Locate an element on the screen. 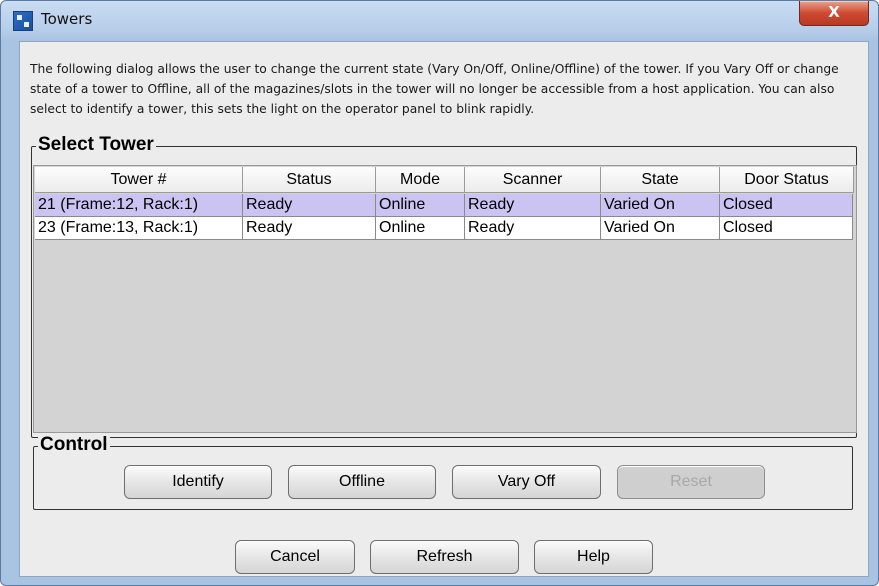 The image size is (879, 586). col-header-status: Status is located at coordinates (309, 180).